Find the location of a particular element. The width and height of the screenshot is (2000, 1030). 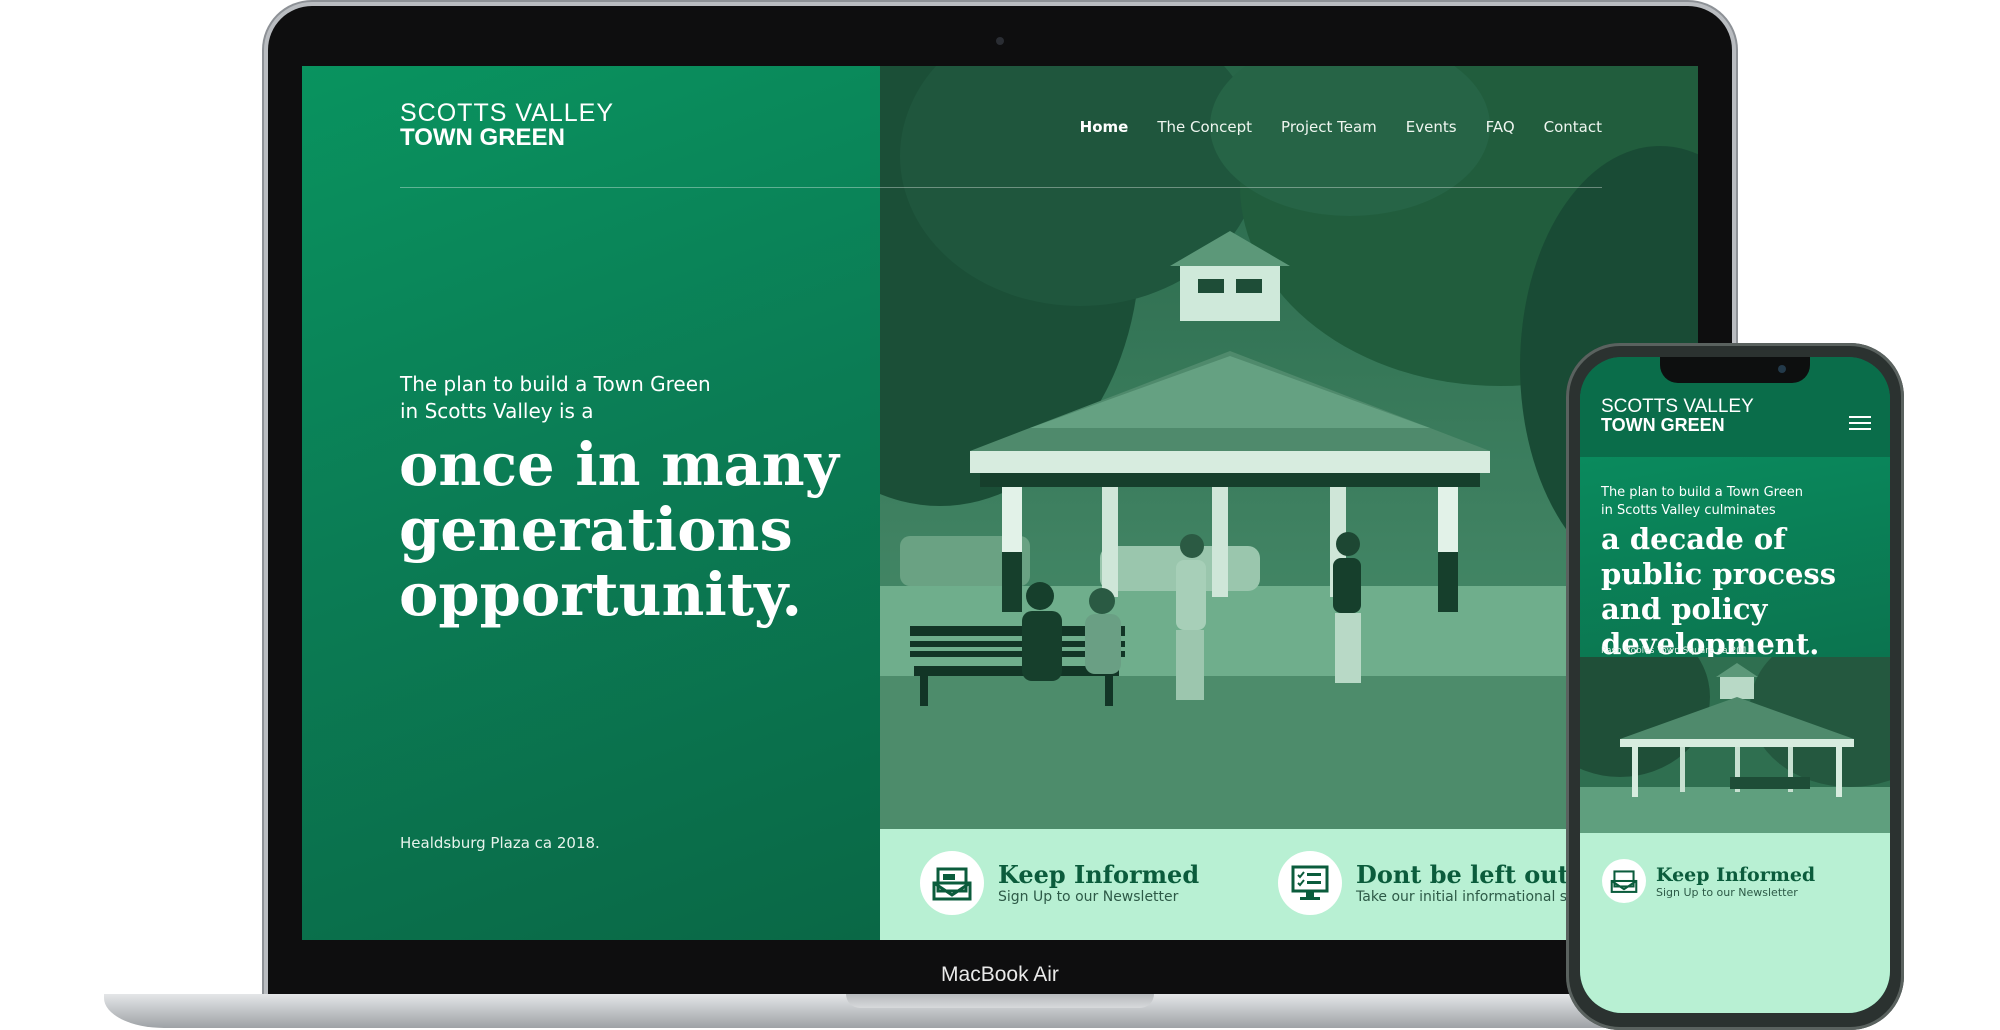

cta-keep-informed: Keep Informed Sign Up to our Newsletter is located at coordinates (1059, 883).